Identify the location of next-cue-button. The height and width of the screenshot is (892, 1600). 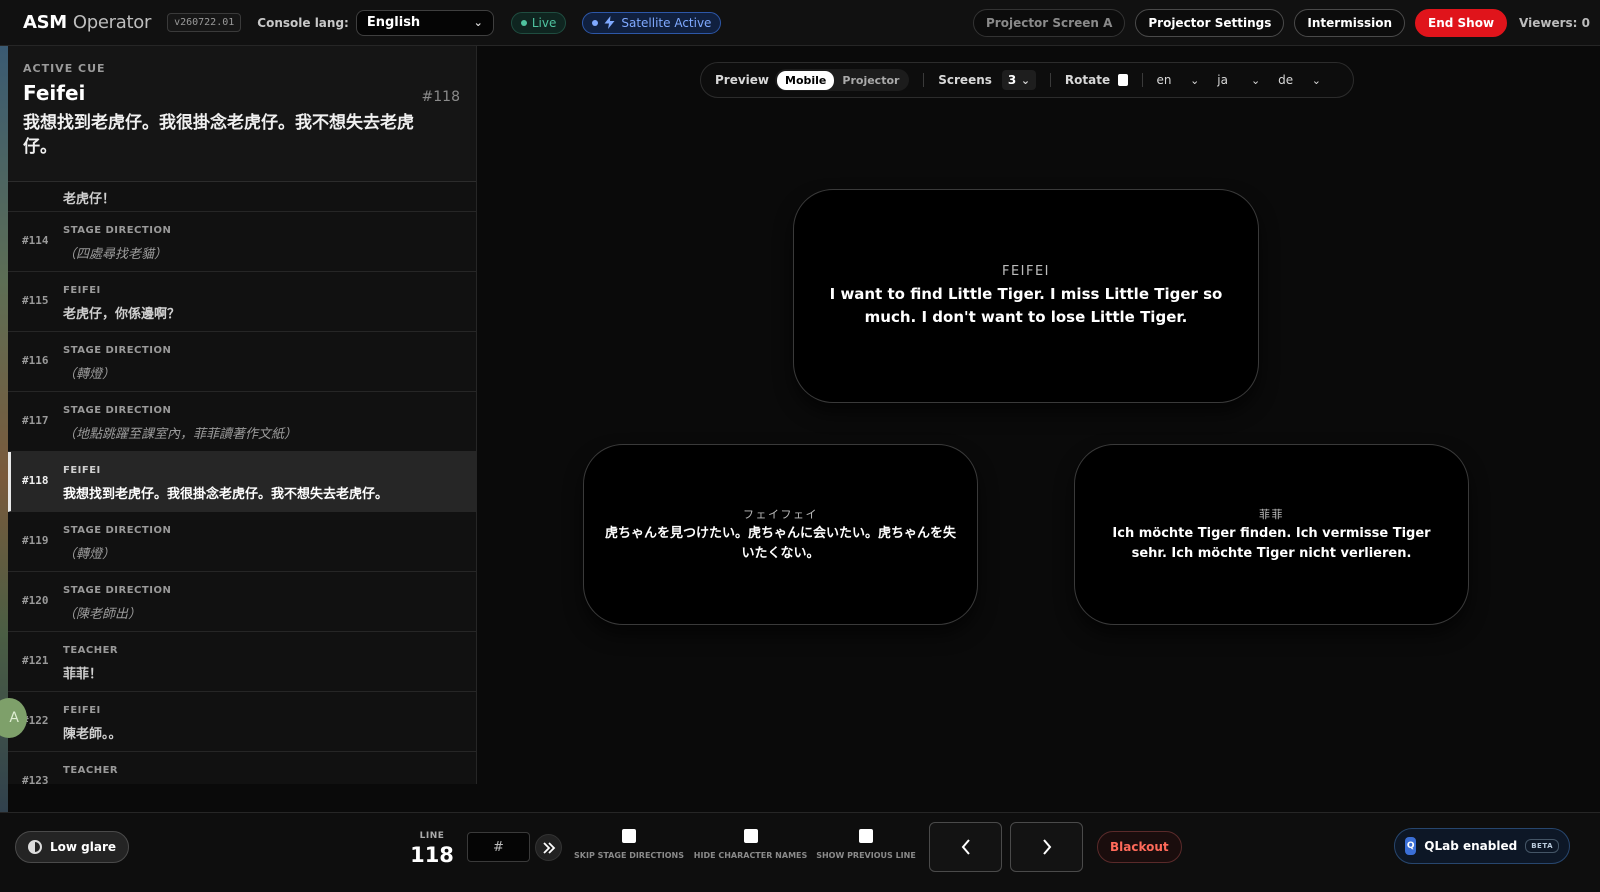
(1046, 847).